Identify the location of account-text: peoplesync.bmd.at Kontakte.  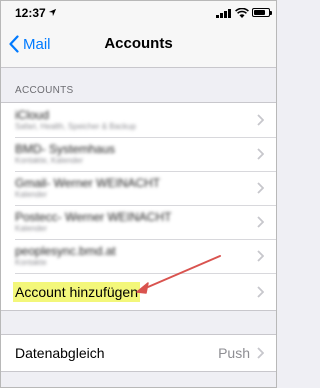
(58, 255).